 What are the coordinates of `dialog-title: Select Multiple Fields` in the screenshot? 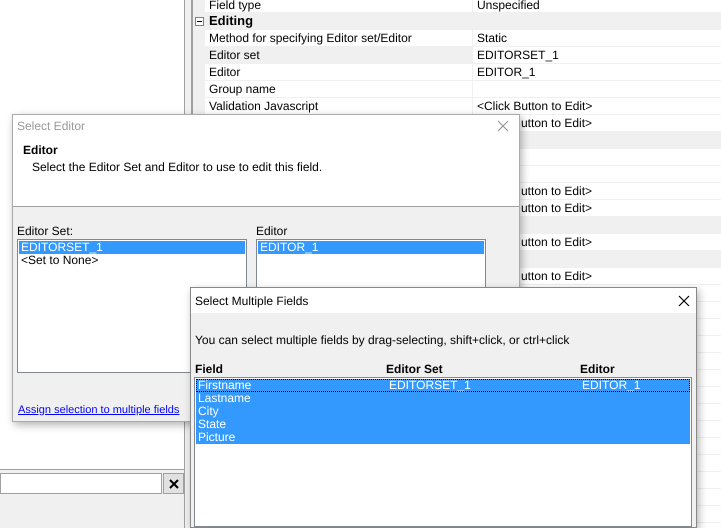 It's located at (251, 301).